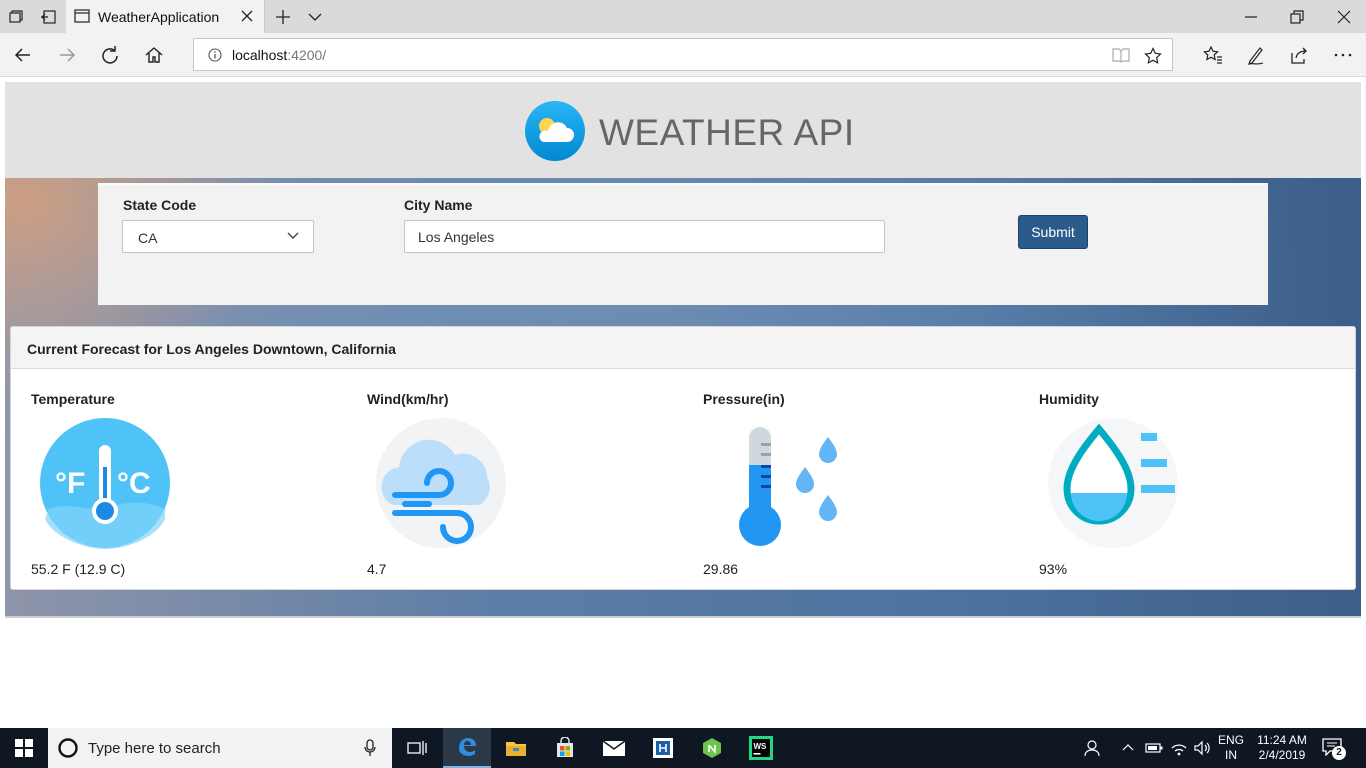 This screenshot has height=768, width=1366. Describe the element at coordinates (727, 132) in the screenshot. I see `app-title: WEATHER API` at that location.